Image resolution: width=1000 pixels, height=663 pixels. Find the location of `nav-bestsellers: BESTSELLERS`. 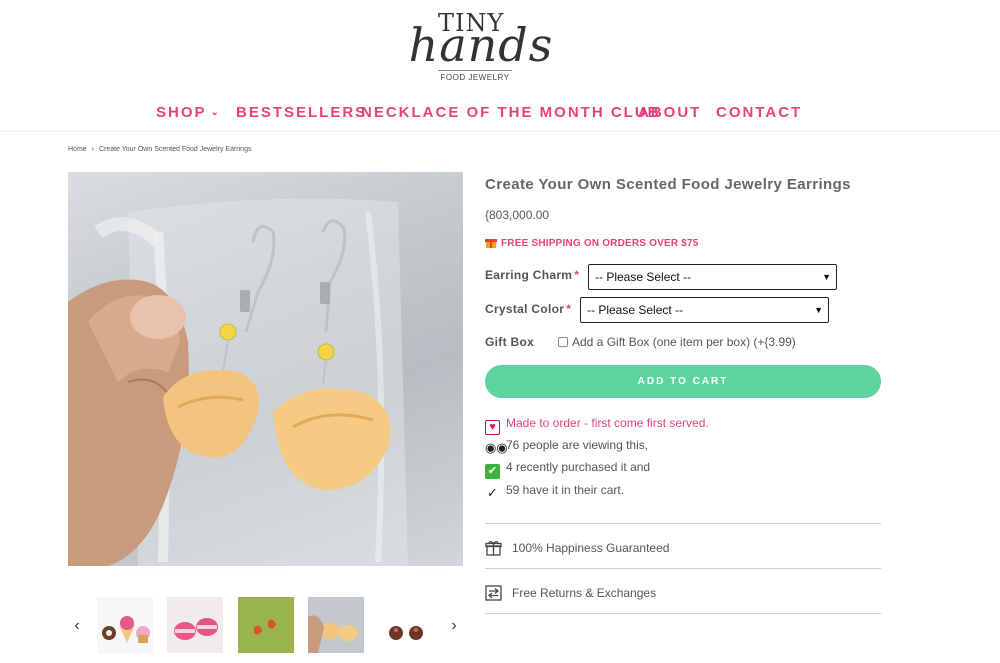

nav-bestsellers: BESTSELLERS is located at coordinates (301, 112).